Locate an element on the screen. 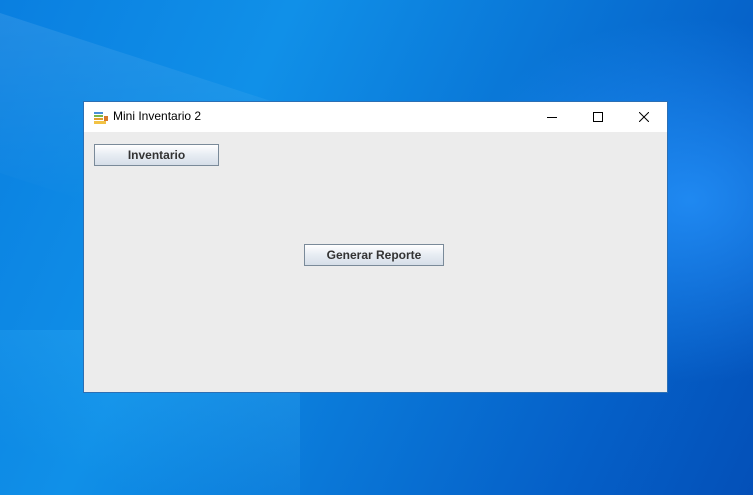 The height and width of the screenshot is (495, 753). inventory-app-icon is located at coordinates (101, 117).